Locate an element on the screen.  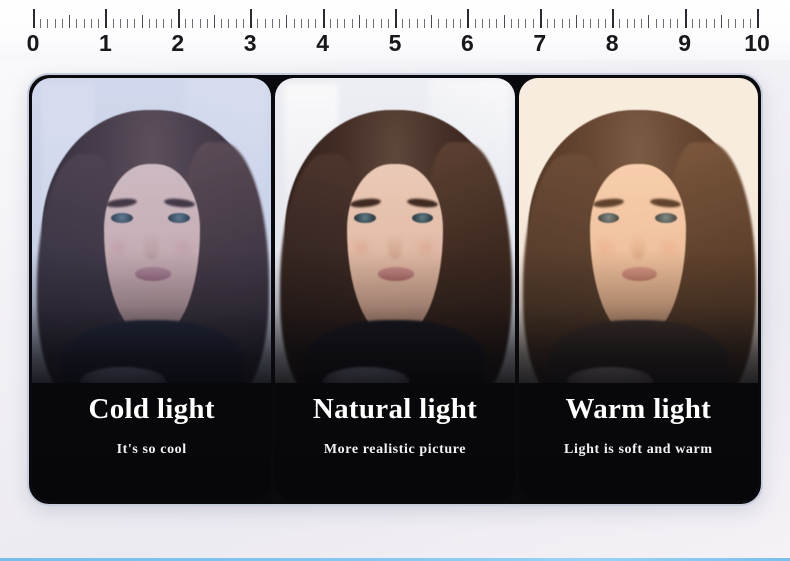
panel-title-cold: Cold light is located at coordinates (151, 409).